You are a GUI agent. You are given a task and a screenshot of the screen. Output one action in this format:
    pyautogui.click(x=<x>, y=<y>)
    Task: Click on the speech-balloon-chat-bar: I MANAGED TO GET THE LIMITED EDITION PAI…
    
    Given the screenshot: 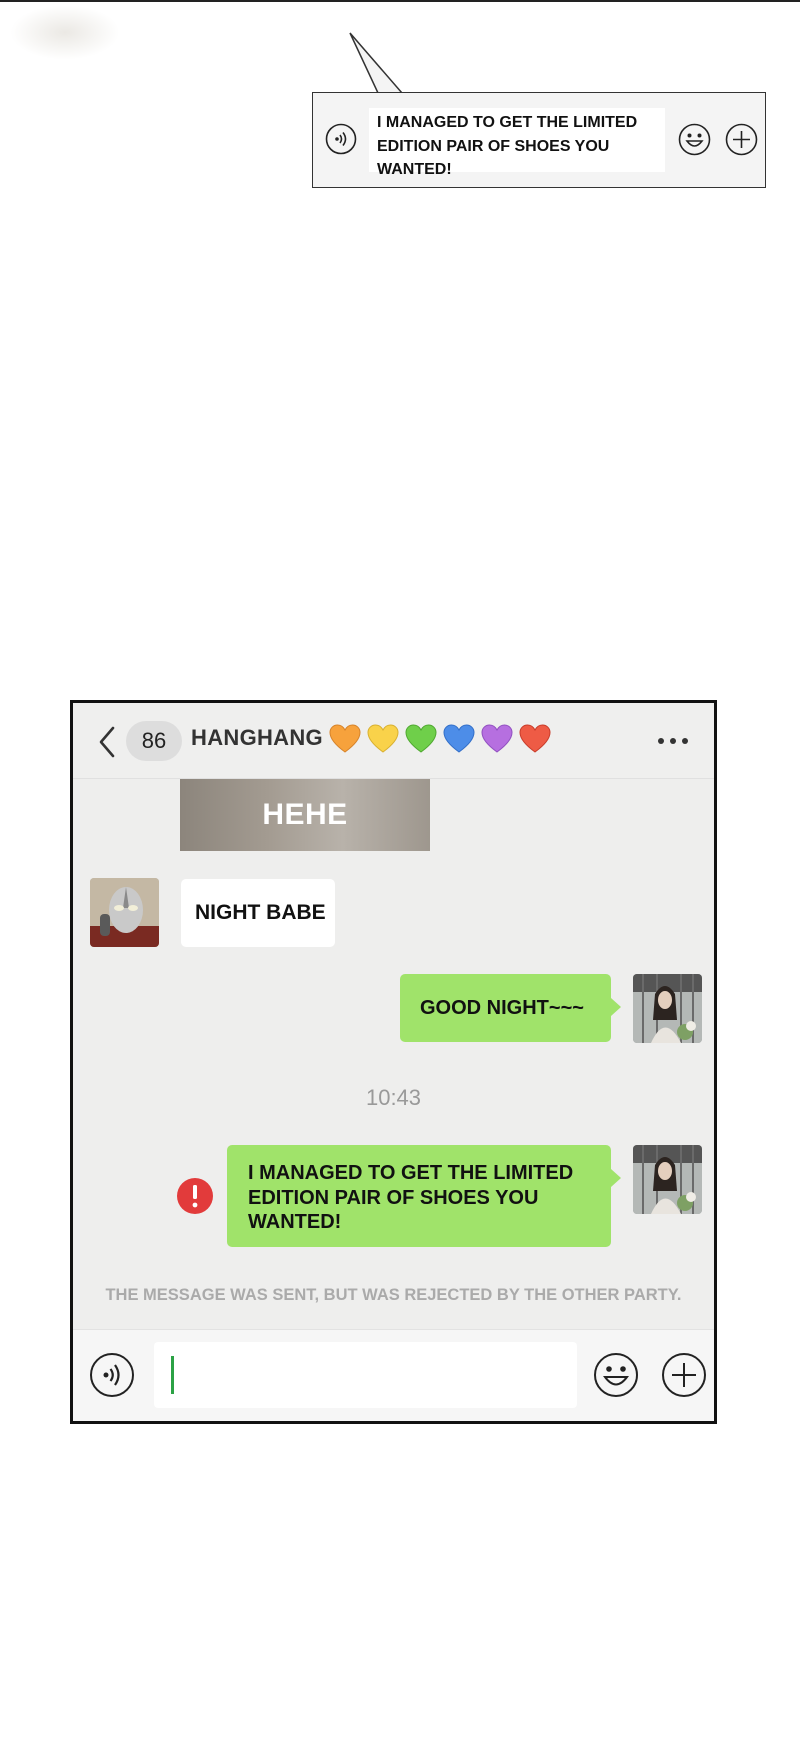 What is the action you would take?
    pyautogui.click(x=539, y=140)
    